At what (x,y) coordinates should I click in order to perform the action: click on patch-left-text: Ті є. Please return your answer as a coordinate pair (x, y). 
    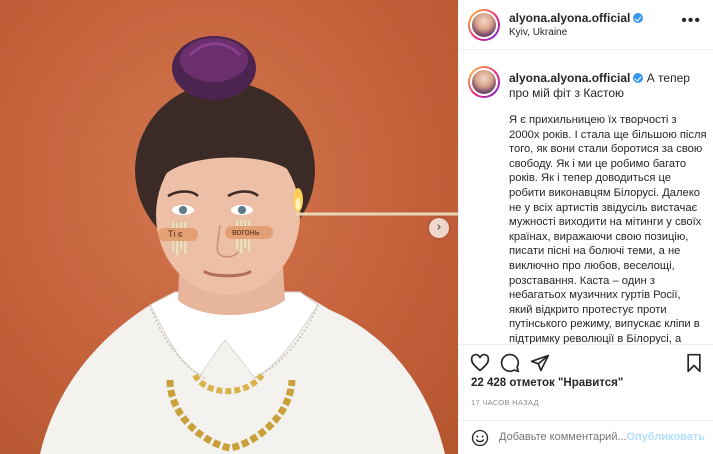
    Looking at the image, I should click on (175, 234).